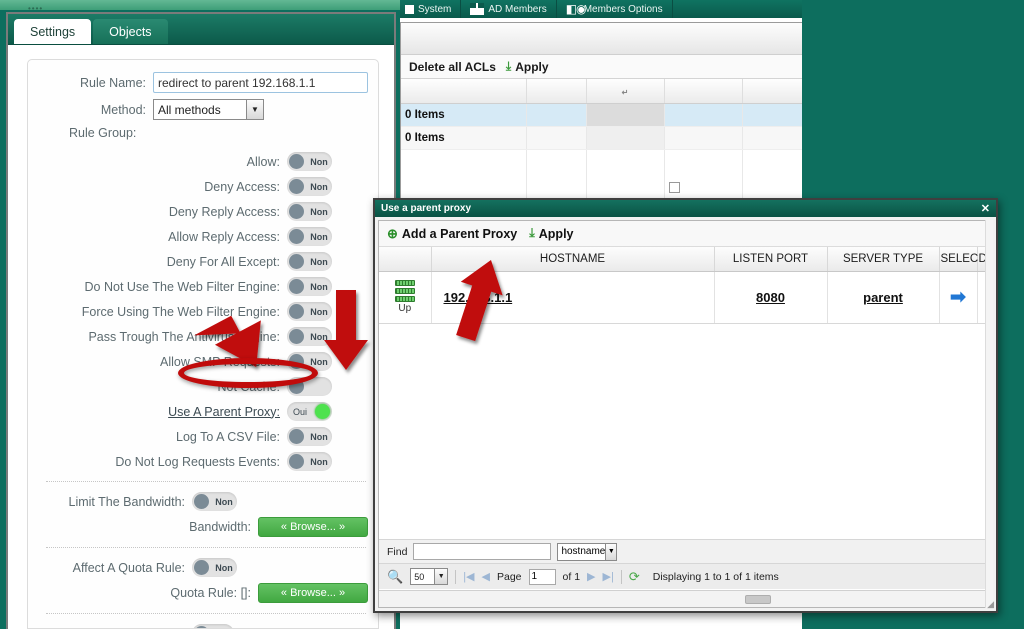 This screenshot has width=1024, height=629. I want to click on menu-item-members-options: ◧◉ Members Options, so click(615, 9).